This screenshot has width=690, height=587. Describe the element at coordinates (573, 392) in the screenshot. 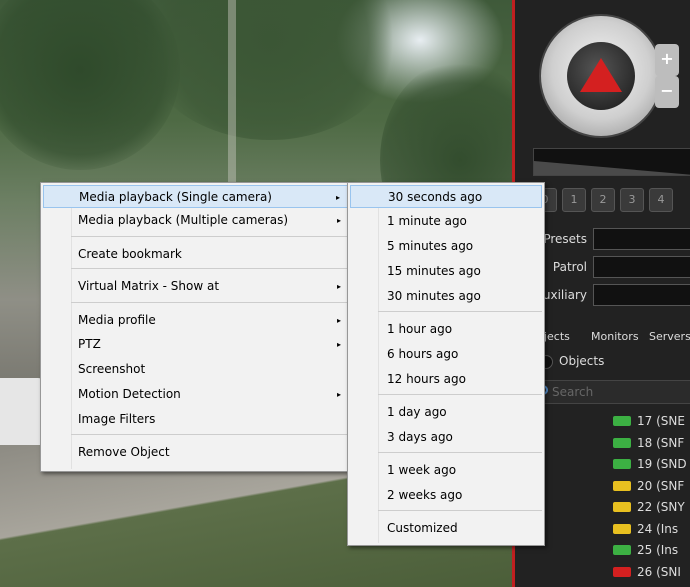

I see `search-placeholder: Search` at that location.